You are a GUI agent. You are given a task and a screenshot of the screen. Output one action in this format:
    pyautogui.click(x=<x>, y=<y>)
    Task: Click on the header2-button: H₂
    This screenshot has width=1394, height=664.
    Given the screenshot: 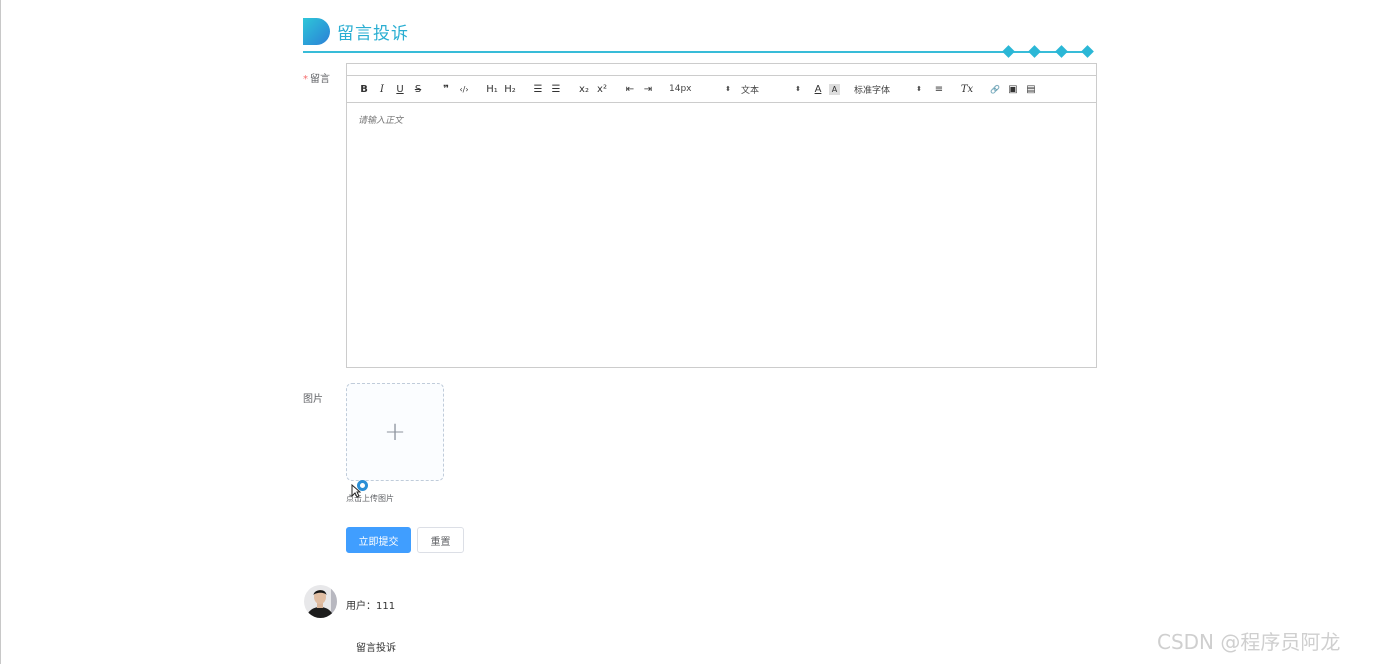 What is the action you would take?
    pyautogui.click(x=510, y=89)
    